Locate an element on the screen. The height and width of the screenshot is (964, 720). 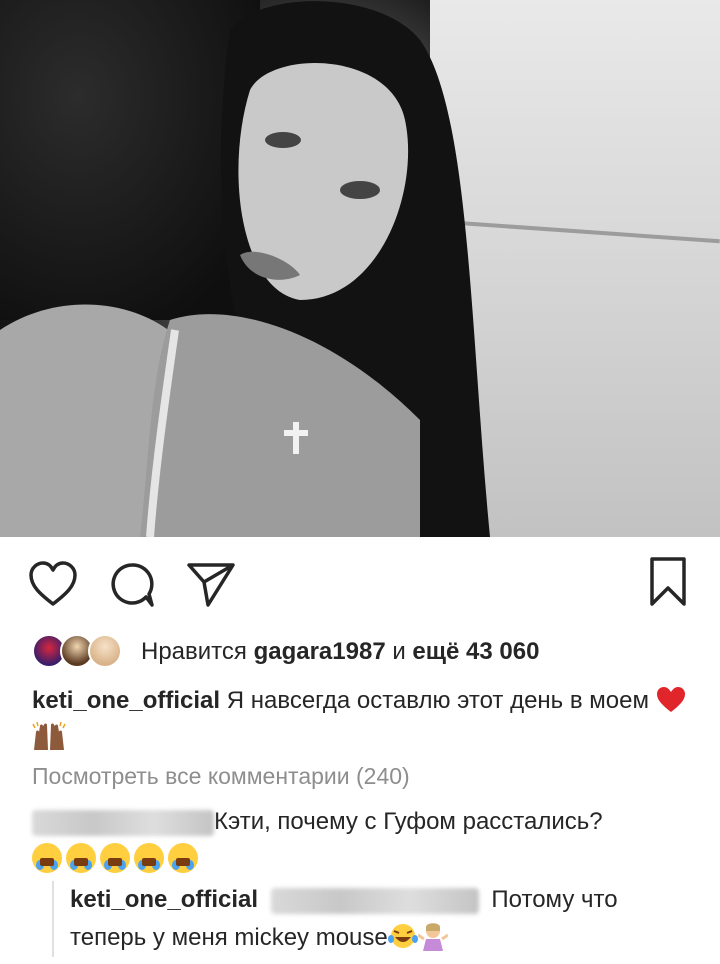
likes-text: Нравится gagara1987 и ещё 43 060 is located at coordinates (340, 652).